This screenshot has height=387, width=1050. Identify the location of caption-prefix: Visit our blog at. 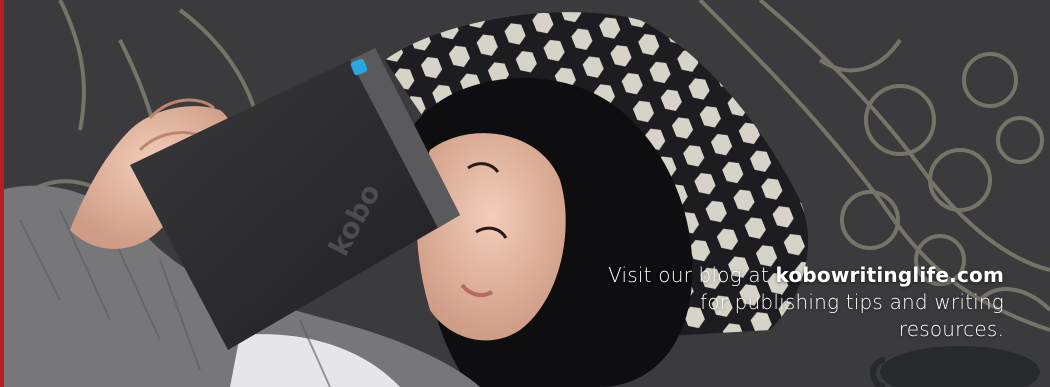
(692, 275).